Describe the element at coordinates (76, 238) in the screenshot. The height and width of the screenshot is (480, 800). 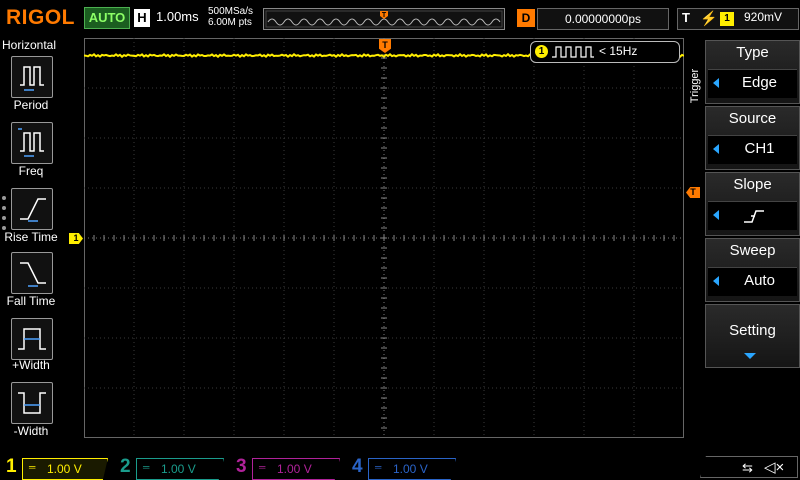
I see `ch1-offset-marker: 1` at that location.